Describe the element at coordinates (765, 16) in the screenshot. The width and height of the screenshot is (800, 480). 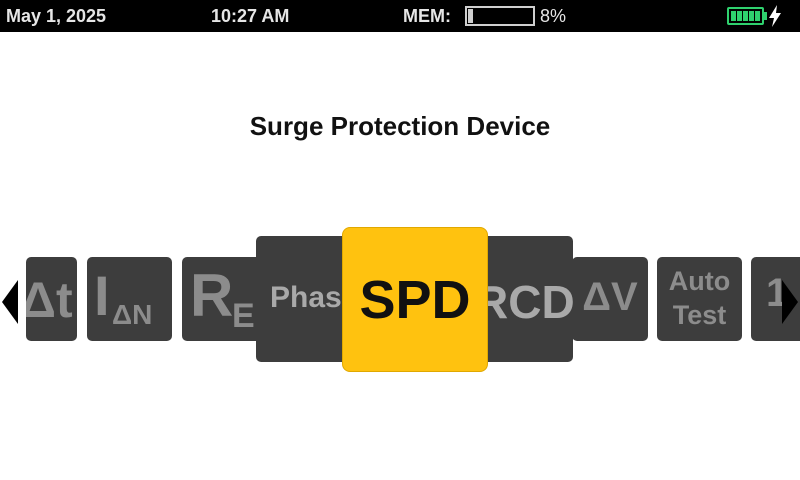
I see `battery-tip` at that location.